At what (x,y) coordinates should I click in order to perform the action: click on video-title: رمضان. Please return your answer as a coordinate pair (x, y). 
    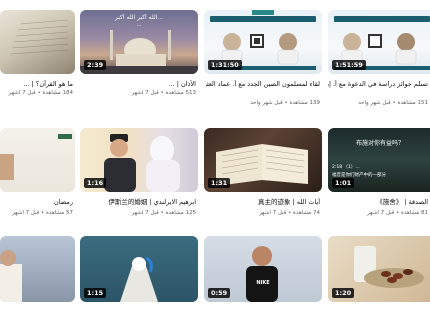
    Looking at the image, I should click on (36, 202).